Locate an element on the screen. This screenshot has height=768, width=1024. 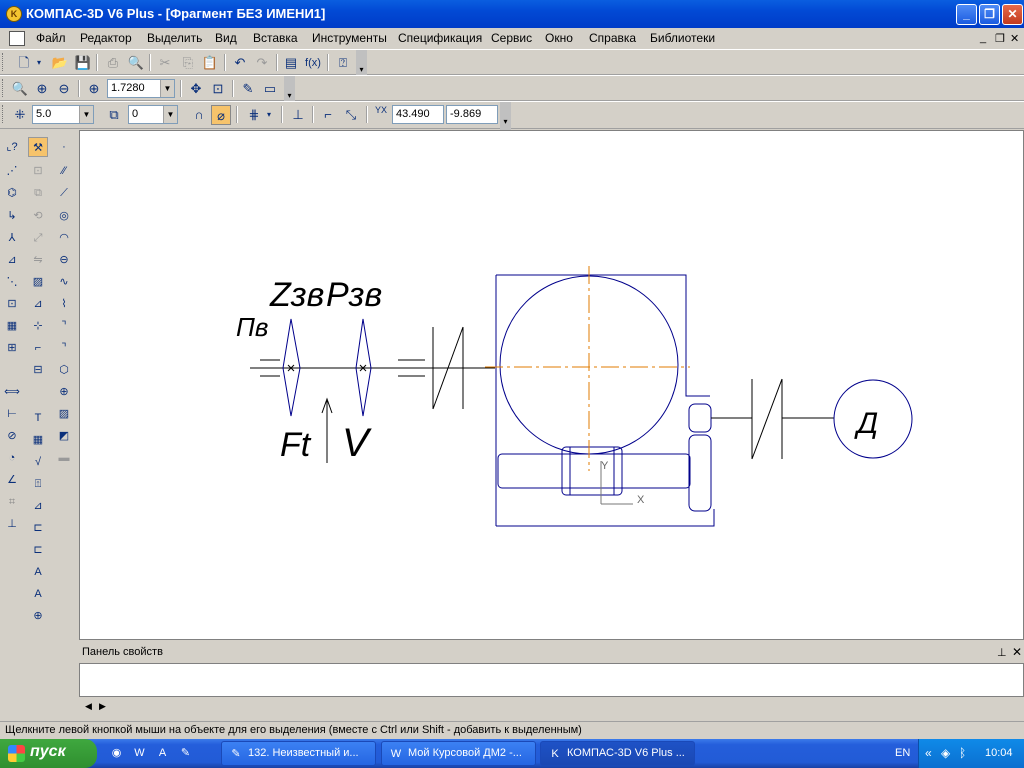
undo-icon: ↶ is located at coordinates (240, 63).